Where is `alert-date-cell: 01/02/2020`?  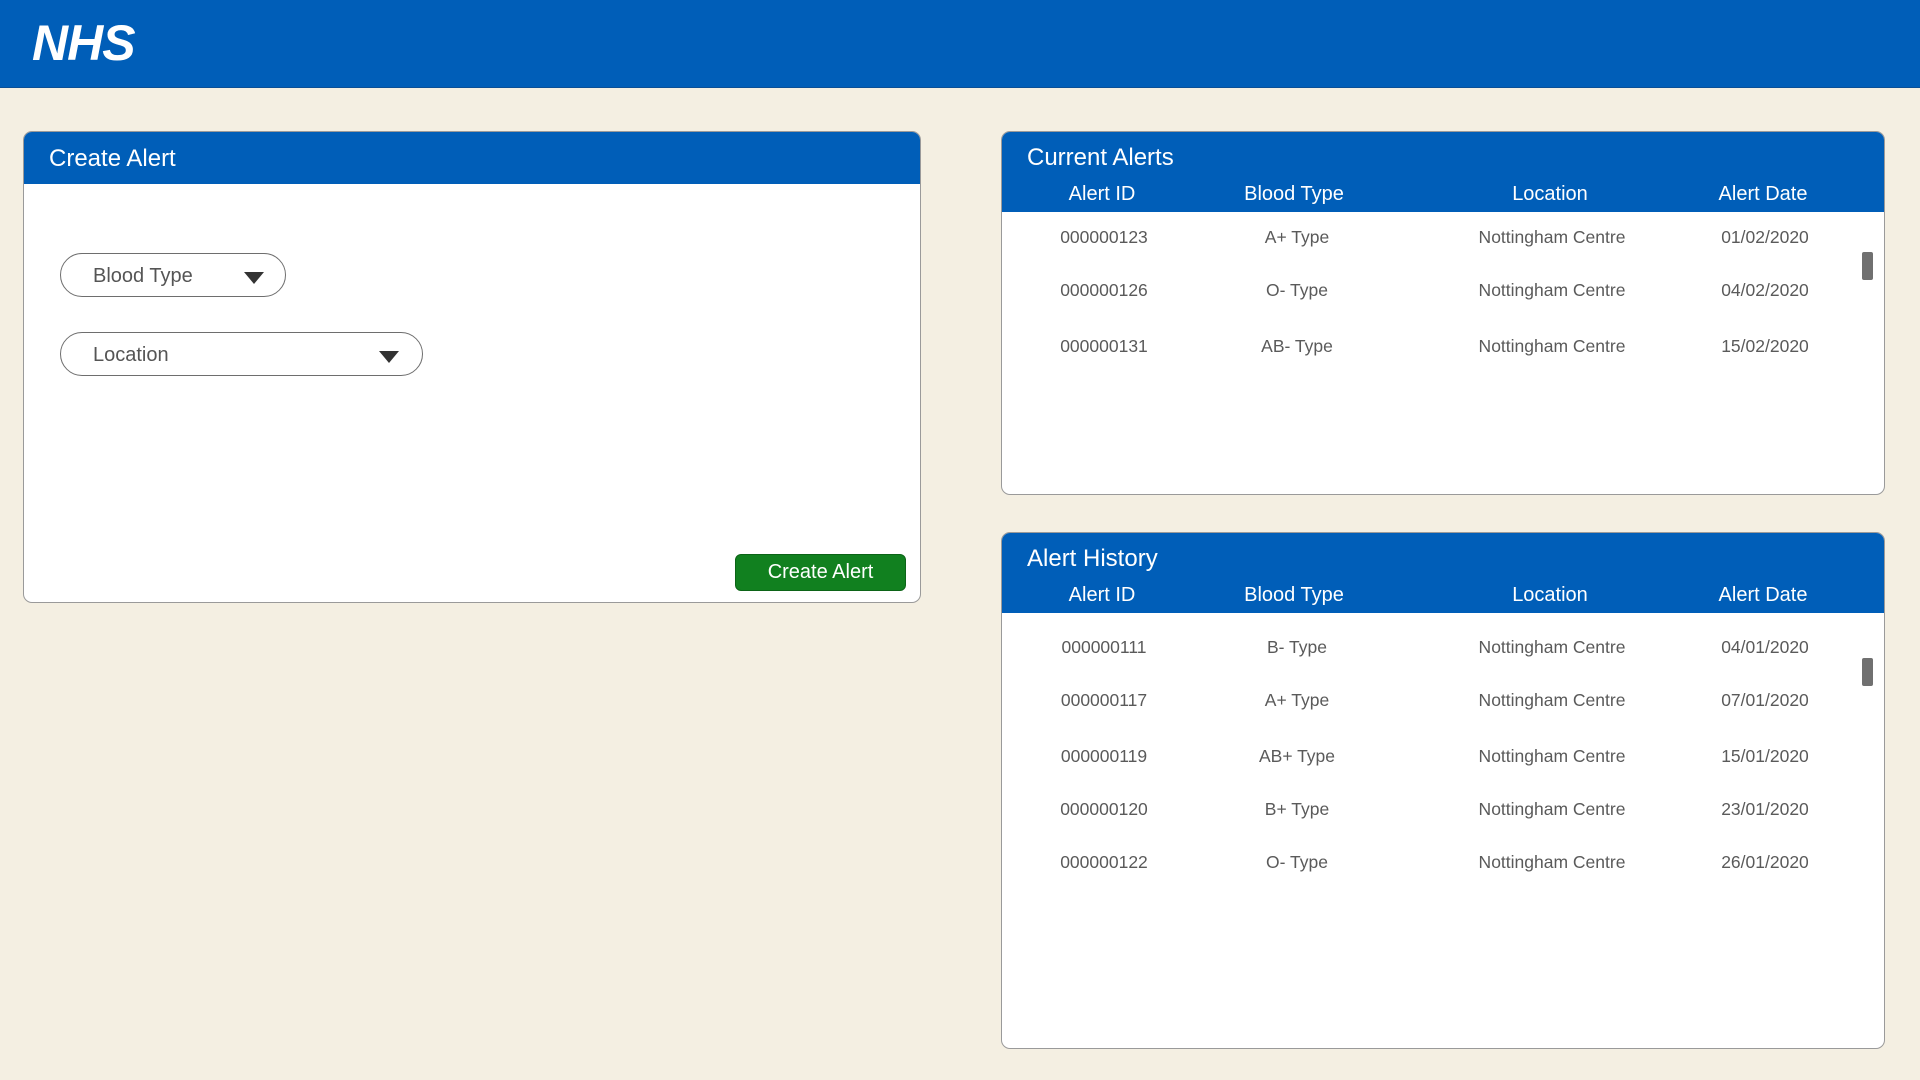 alert-date-cell: 01/02/2020 is located at coordinates (1765, 237).